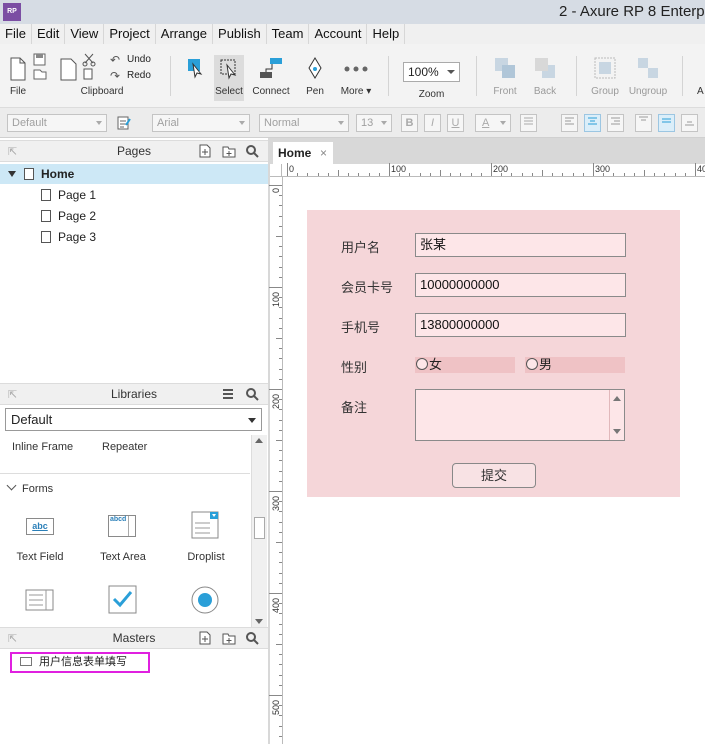 Image resolution: width=705 pixels, height=744 pixels. I want to click on save-icon, so click(40, 67).